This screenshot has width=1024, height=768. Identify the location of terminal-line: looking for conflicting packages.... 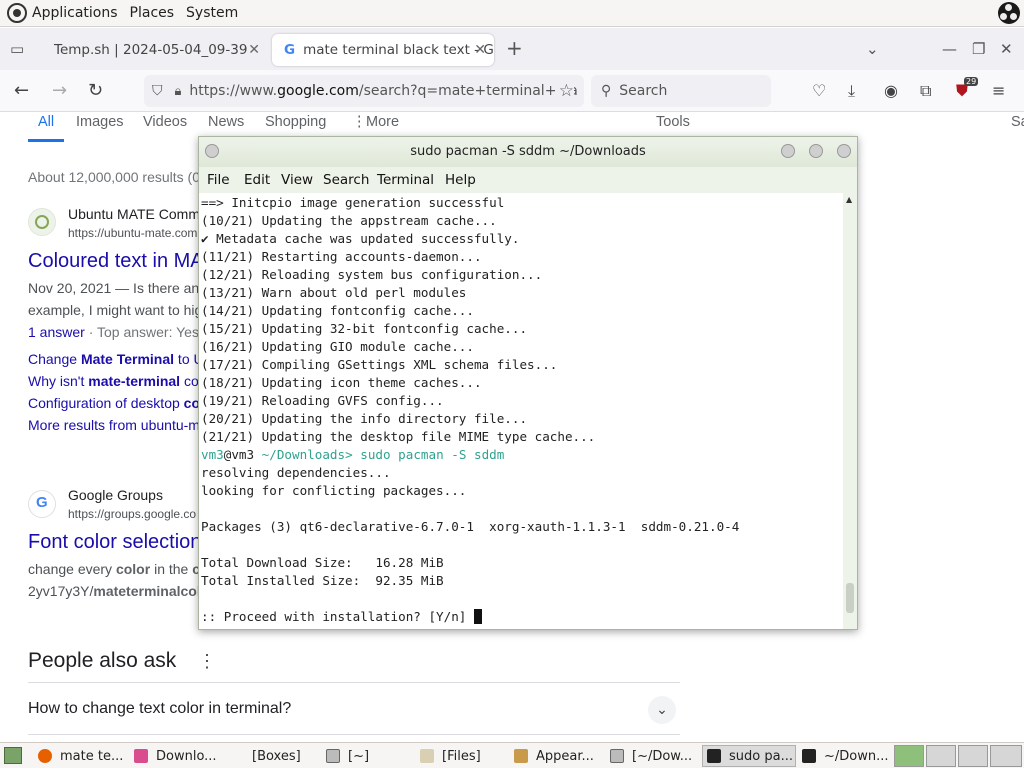
(334, 490).